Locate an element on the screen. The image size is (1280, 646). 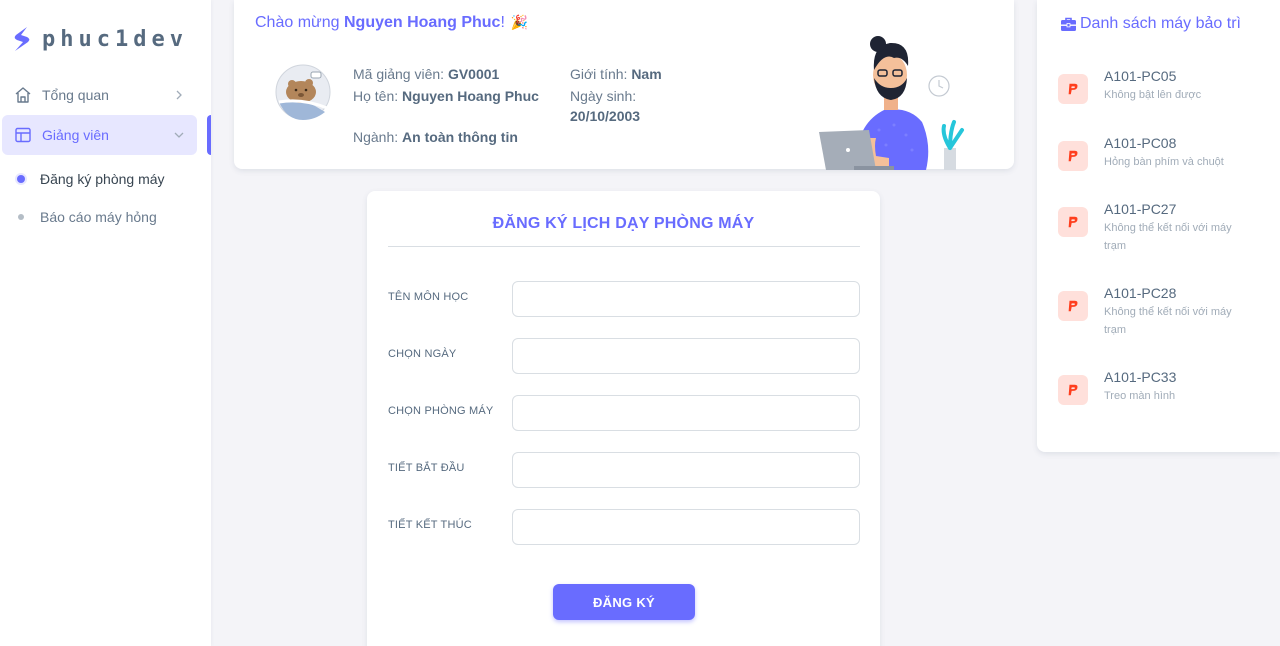
machine-issue: Không bật lên được is located at coordinates (1153, 95).